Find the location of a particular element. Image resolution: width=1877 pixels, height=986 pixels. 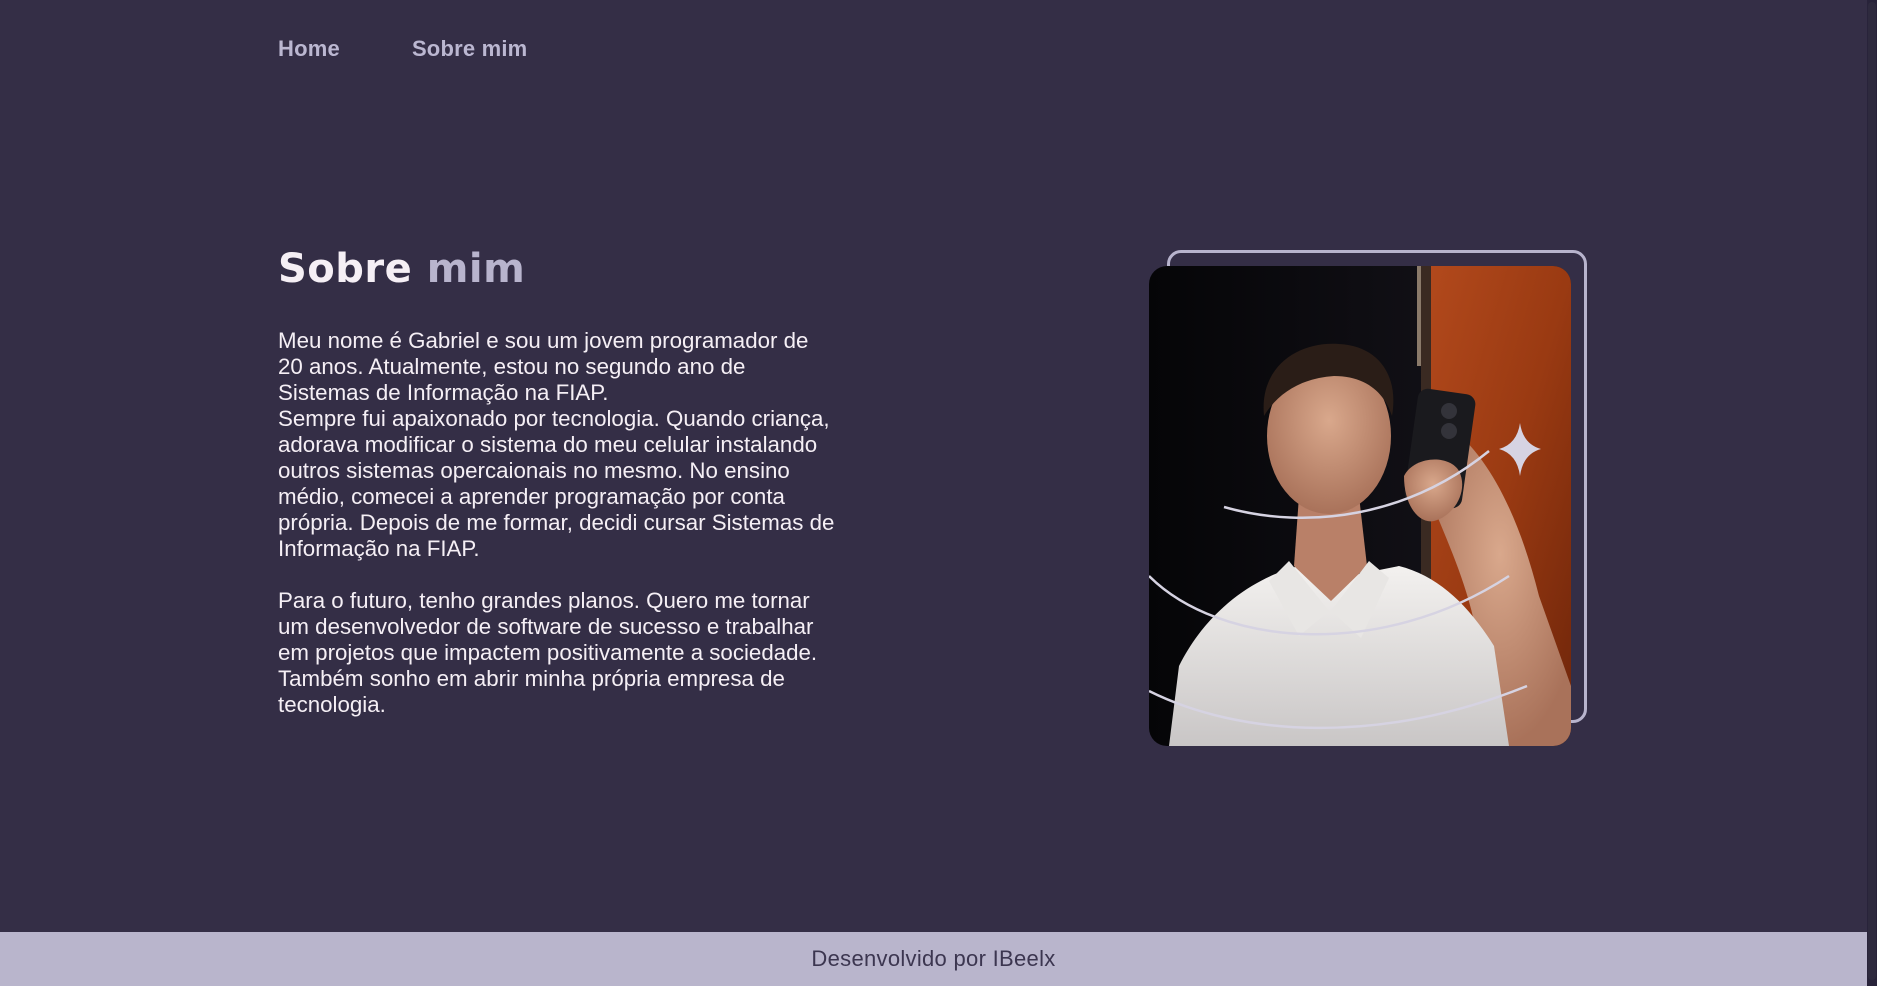

footer: Desenvolvido por IBeelx is located at coordinates (933, 959).